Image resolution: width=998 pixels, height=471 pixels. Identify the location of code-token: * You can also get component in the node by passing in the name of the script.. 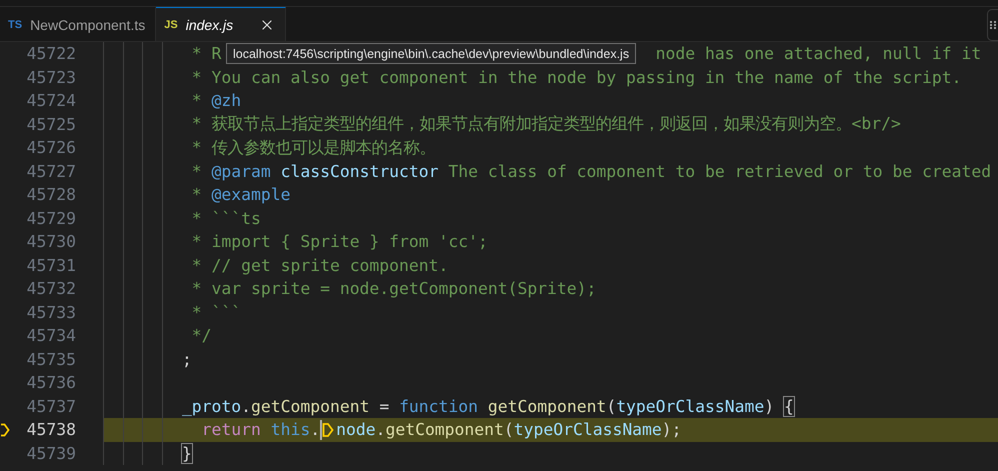
(576, 77).